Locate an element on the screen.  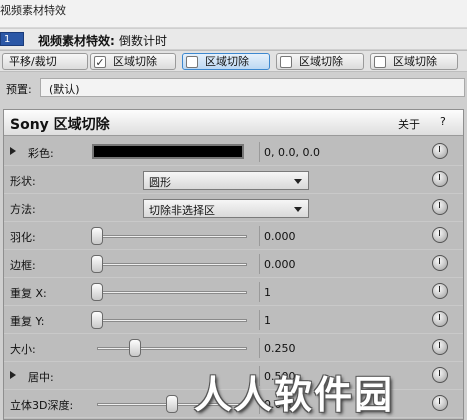
feather-value-field: 0.000 is located at coordinates (341, 236).